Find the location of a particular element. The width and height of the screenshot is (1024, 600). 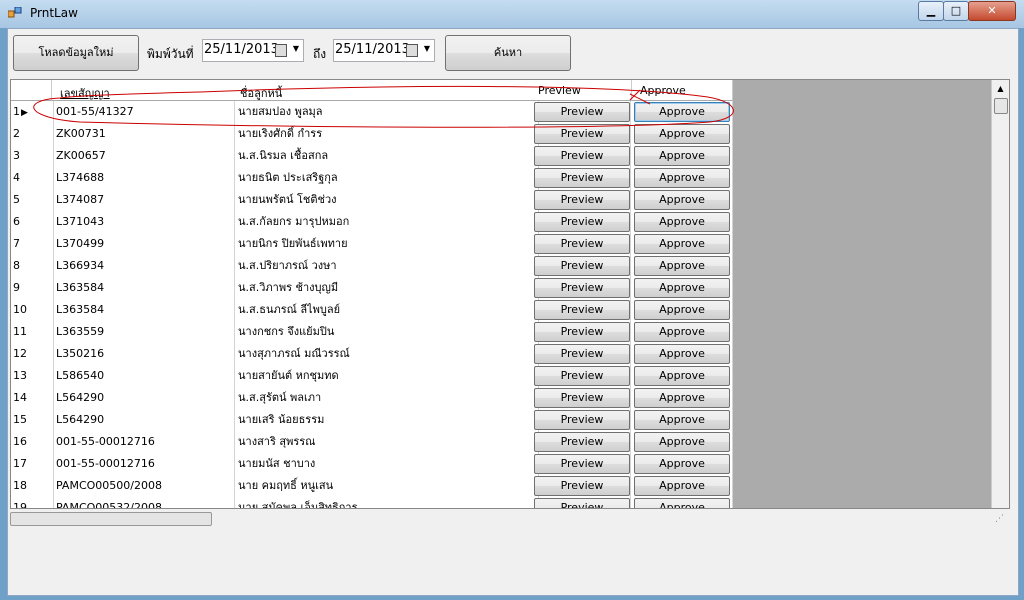

to-date-picker: 25/11/2013 ▼ is located at coordinates (384, 50).